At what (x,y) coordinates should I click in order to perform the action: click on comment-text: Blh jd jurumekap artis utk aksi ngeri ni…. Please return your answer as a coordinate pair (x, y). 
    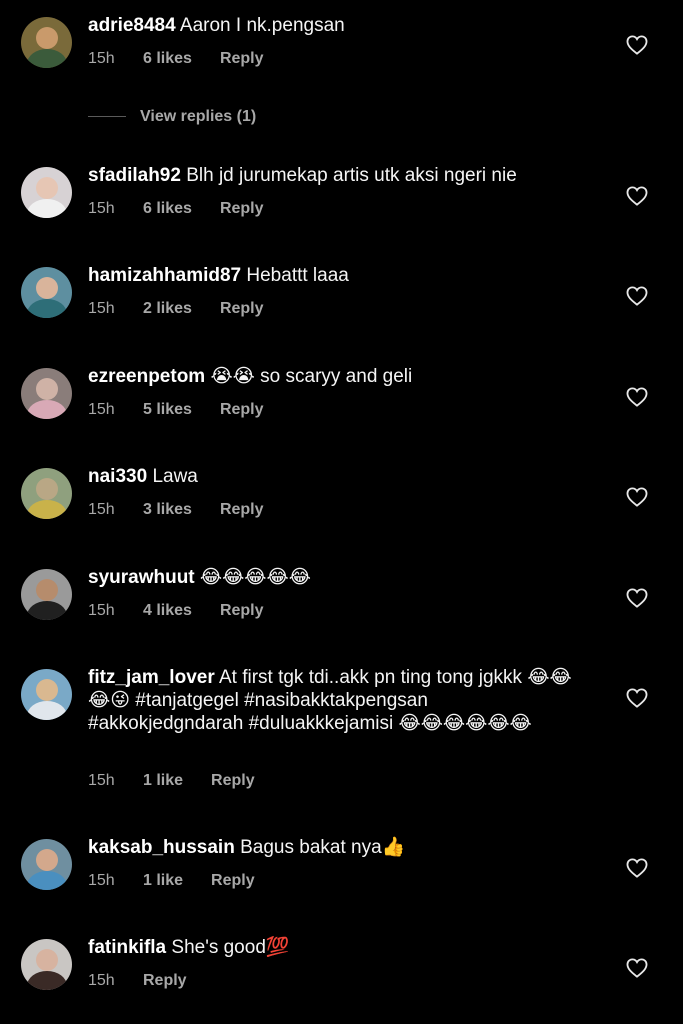
    Looking at the image, I should click on (351, 175).